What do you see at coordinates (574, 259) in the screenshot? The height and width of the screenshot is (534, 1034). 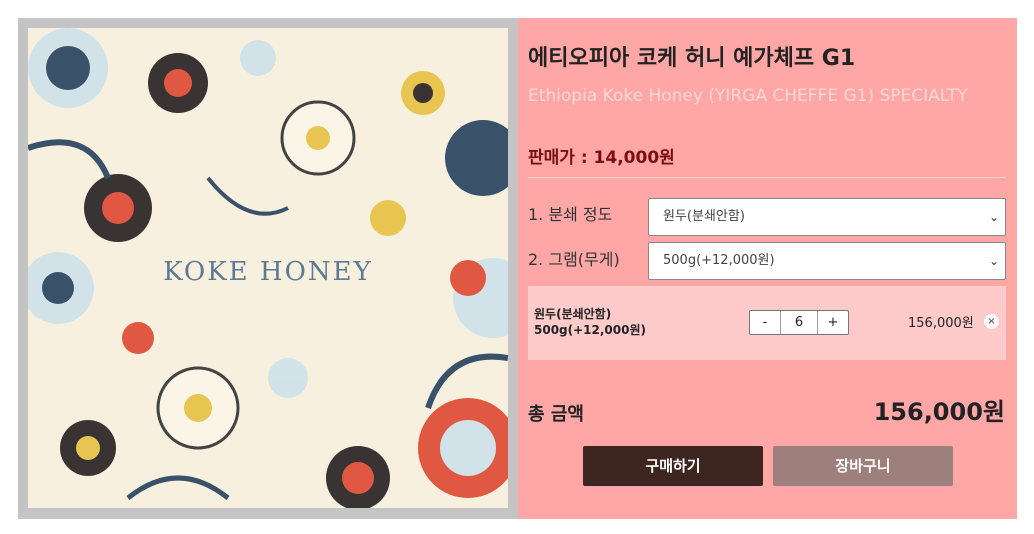 I see `option-weight-label: 2. 그램(무게)` at bounding box center [574, 259].